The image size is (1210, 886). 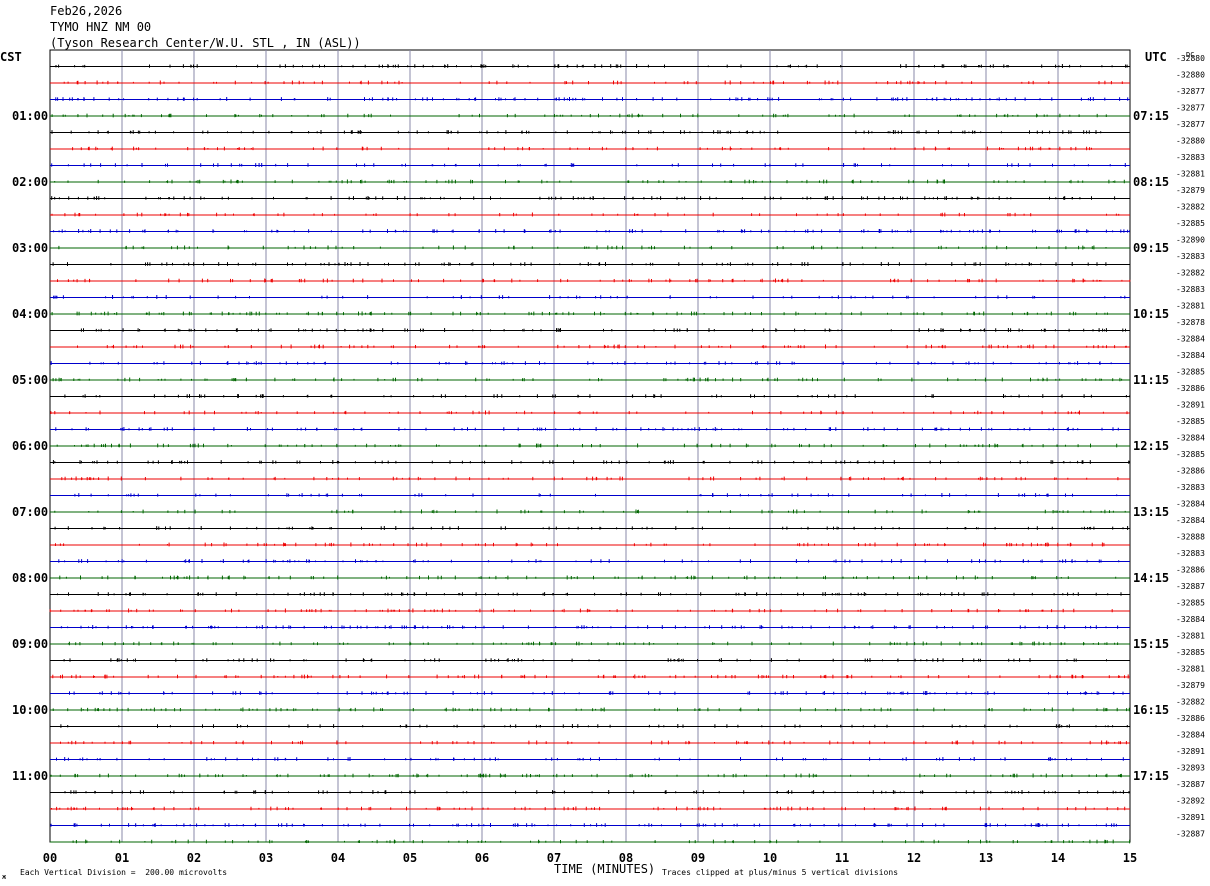 What do you see at coordinates (1190, 768) in the screenshot?
I see `dc-offset-label: -32893` at bounding box center [1190, 768].